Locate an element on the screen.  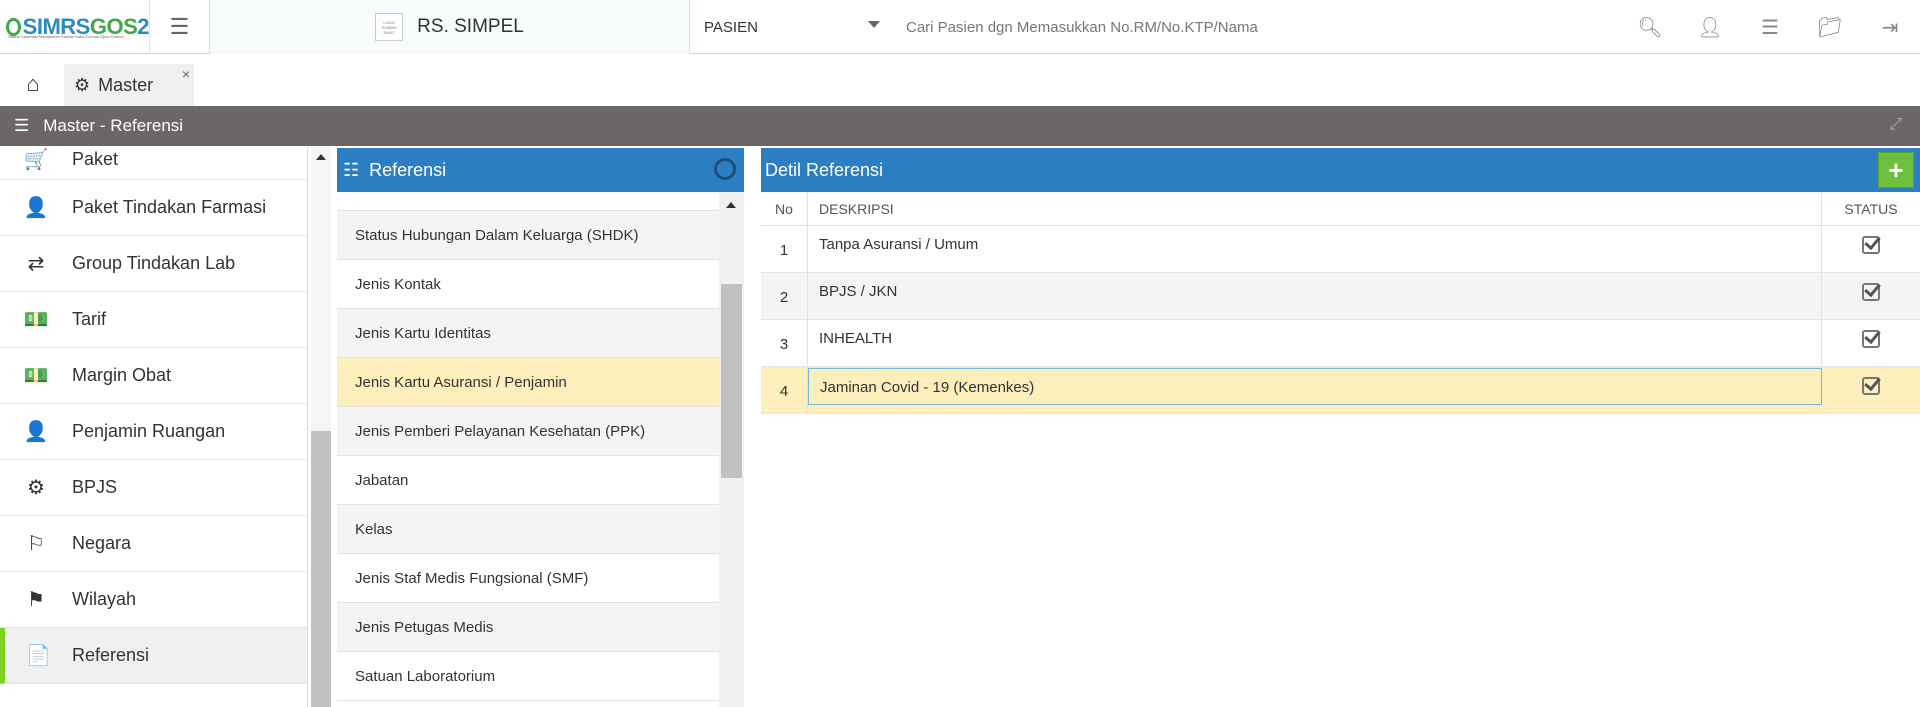
flag-checkered-icon: ⚑ is located at coordinates (36, 600).